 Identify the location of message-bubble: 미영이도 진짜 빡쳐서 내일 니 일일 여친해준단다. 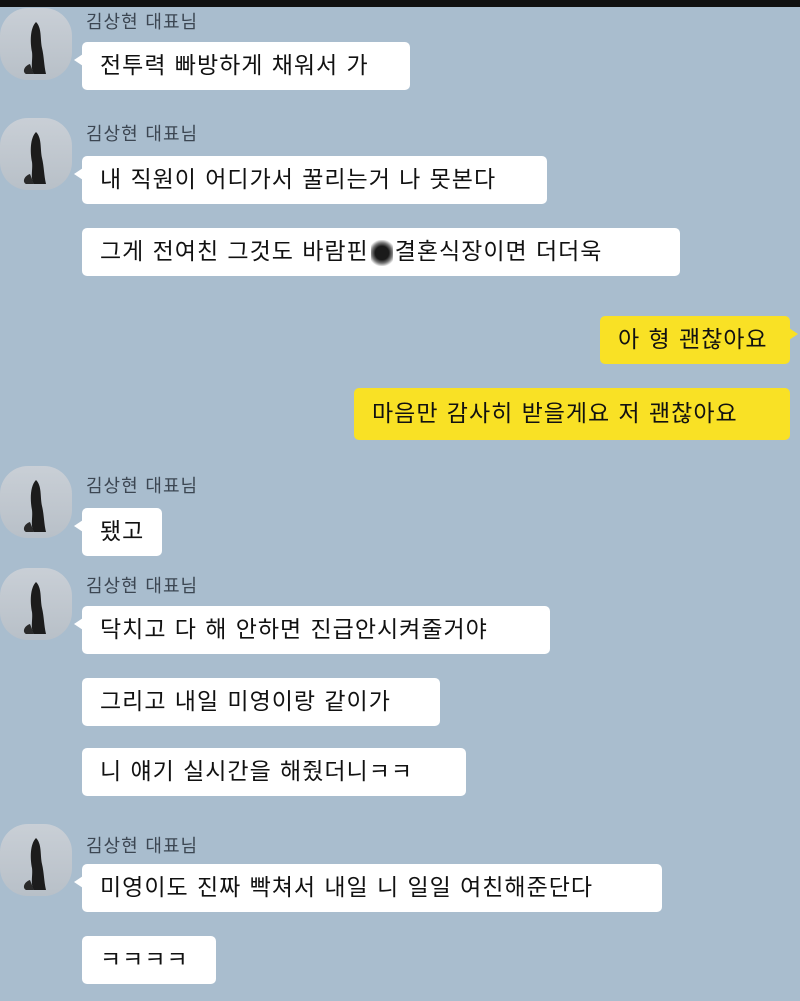
(368, 888).